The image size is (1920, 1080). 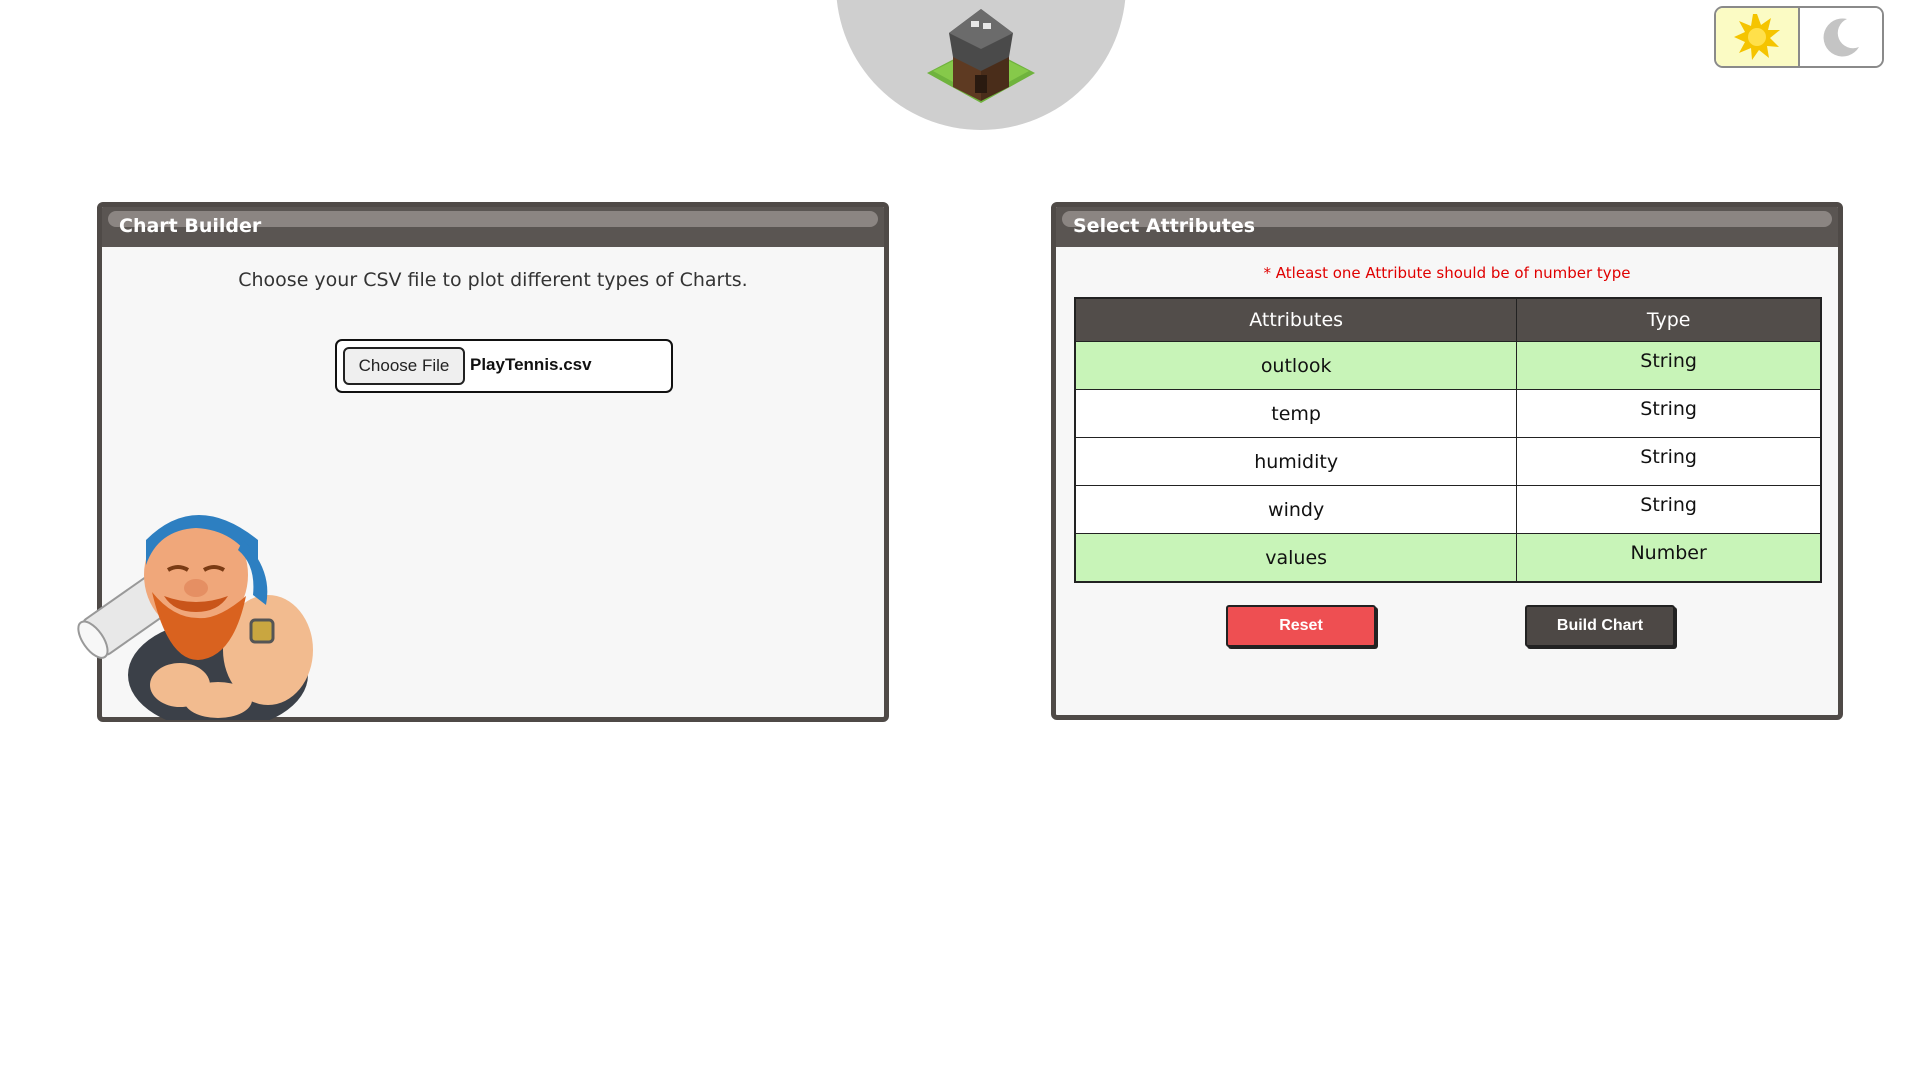 I want to click on attribute-type: Number, so click(x=1669, y=558).